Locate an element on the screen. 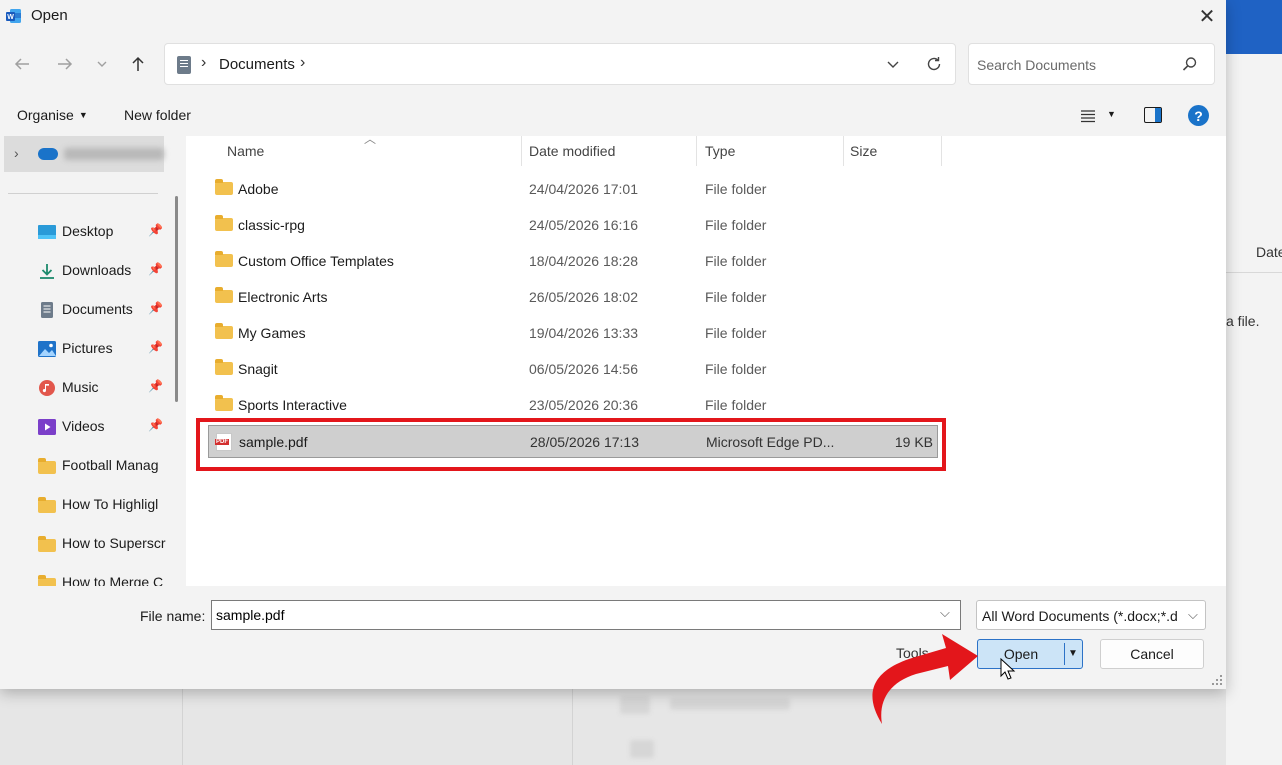  open-options-dropdown: ▼ is located at coordinates (1073, 653).